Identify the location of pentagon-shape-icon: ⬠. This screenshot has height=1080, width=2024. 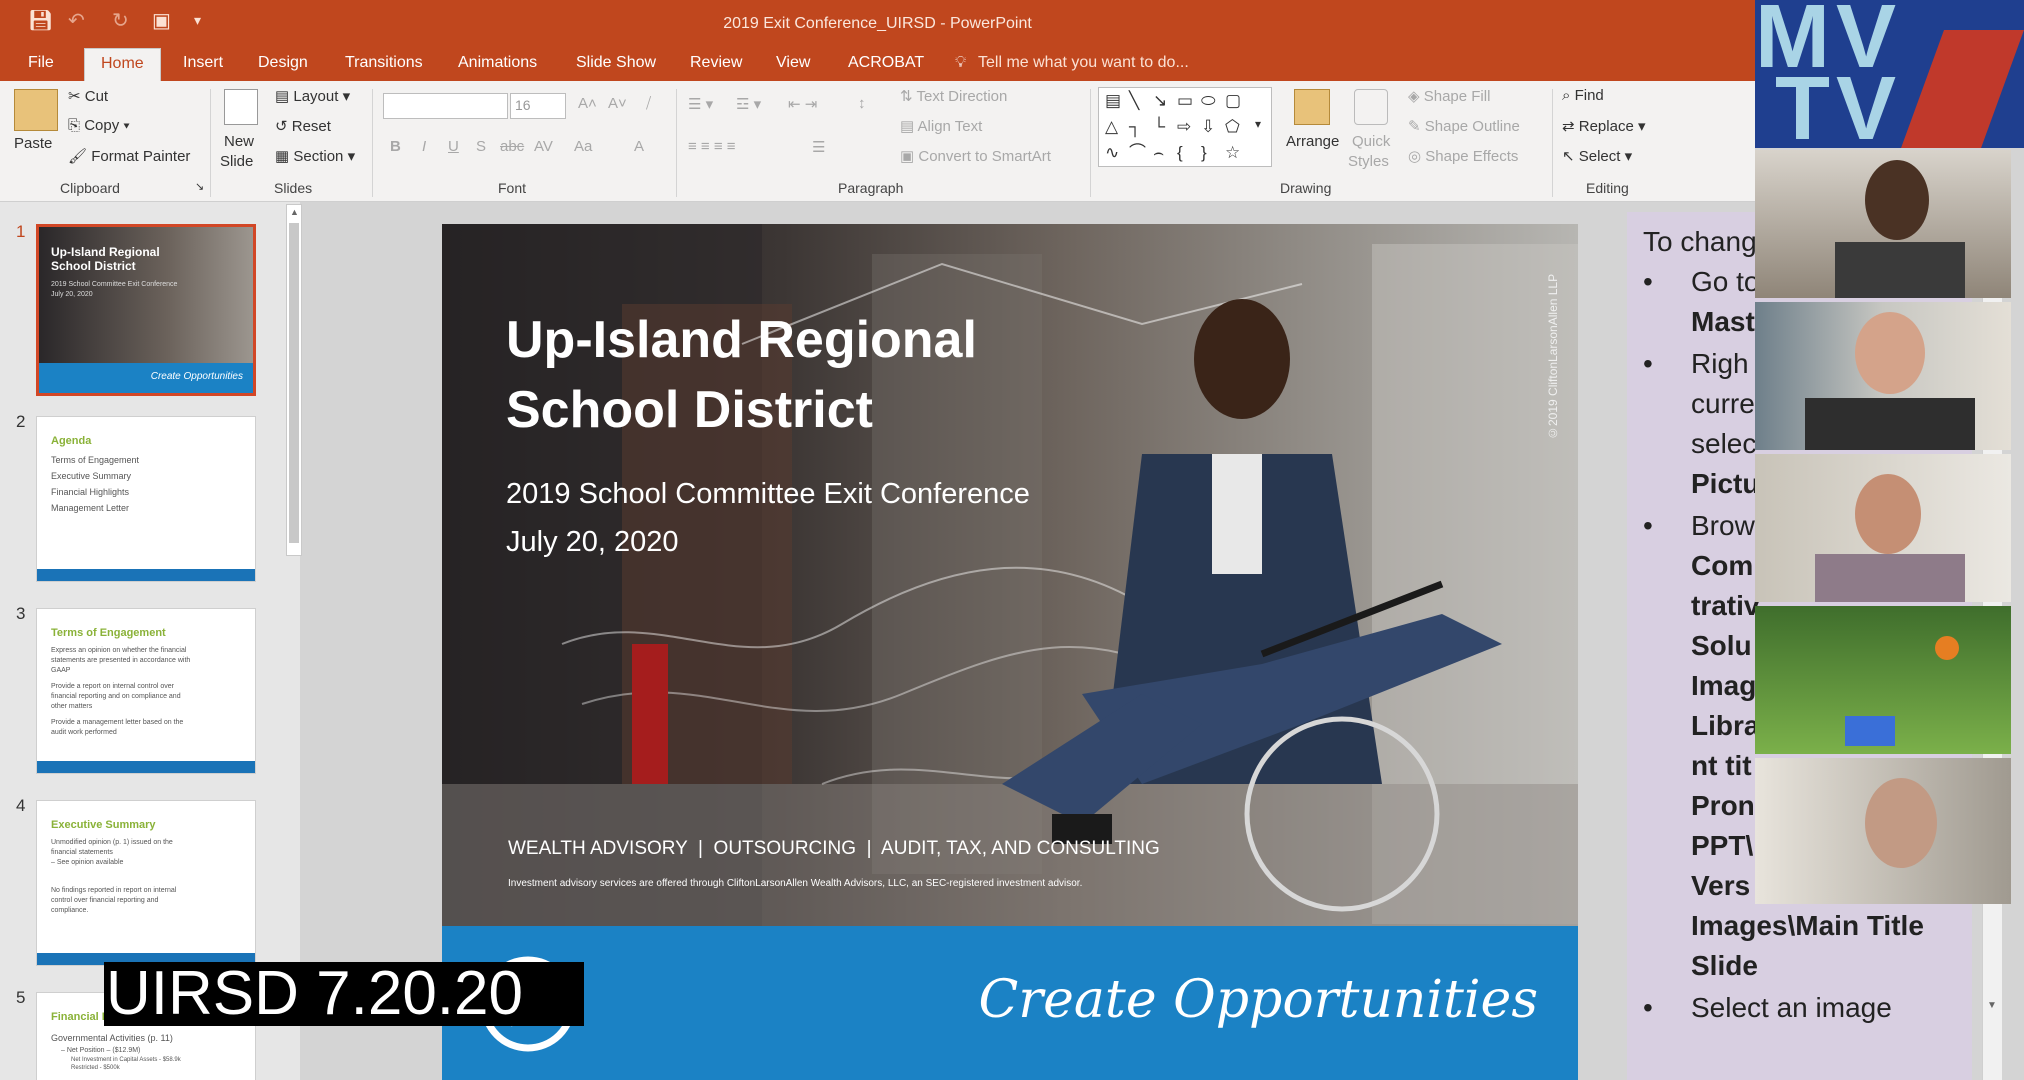
(1232, 126).